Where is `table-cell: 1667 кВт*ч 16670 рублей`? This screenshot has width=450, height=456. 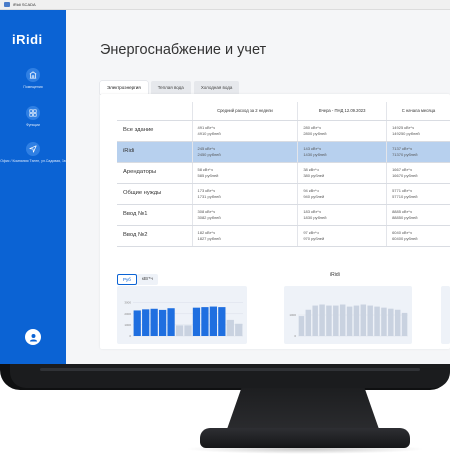
table-cell: 1667 кВт*ч 16670 рублей is located at coordinates (418, 173).